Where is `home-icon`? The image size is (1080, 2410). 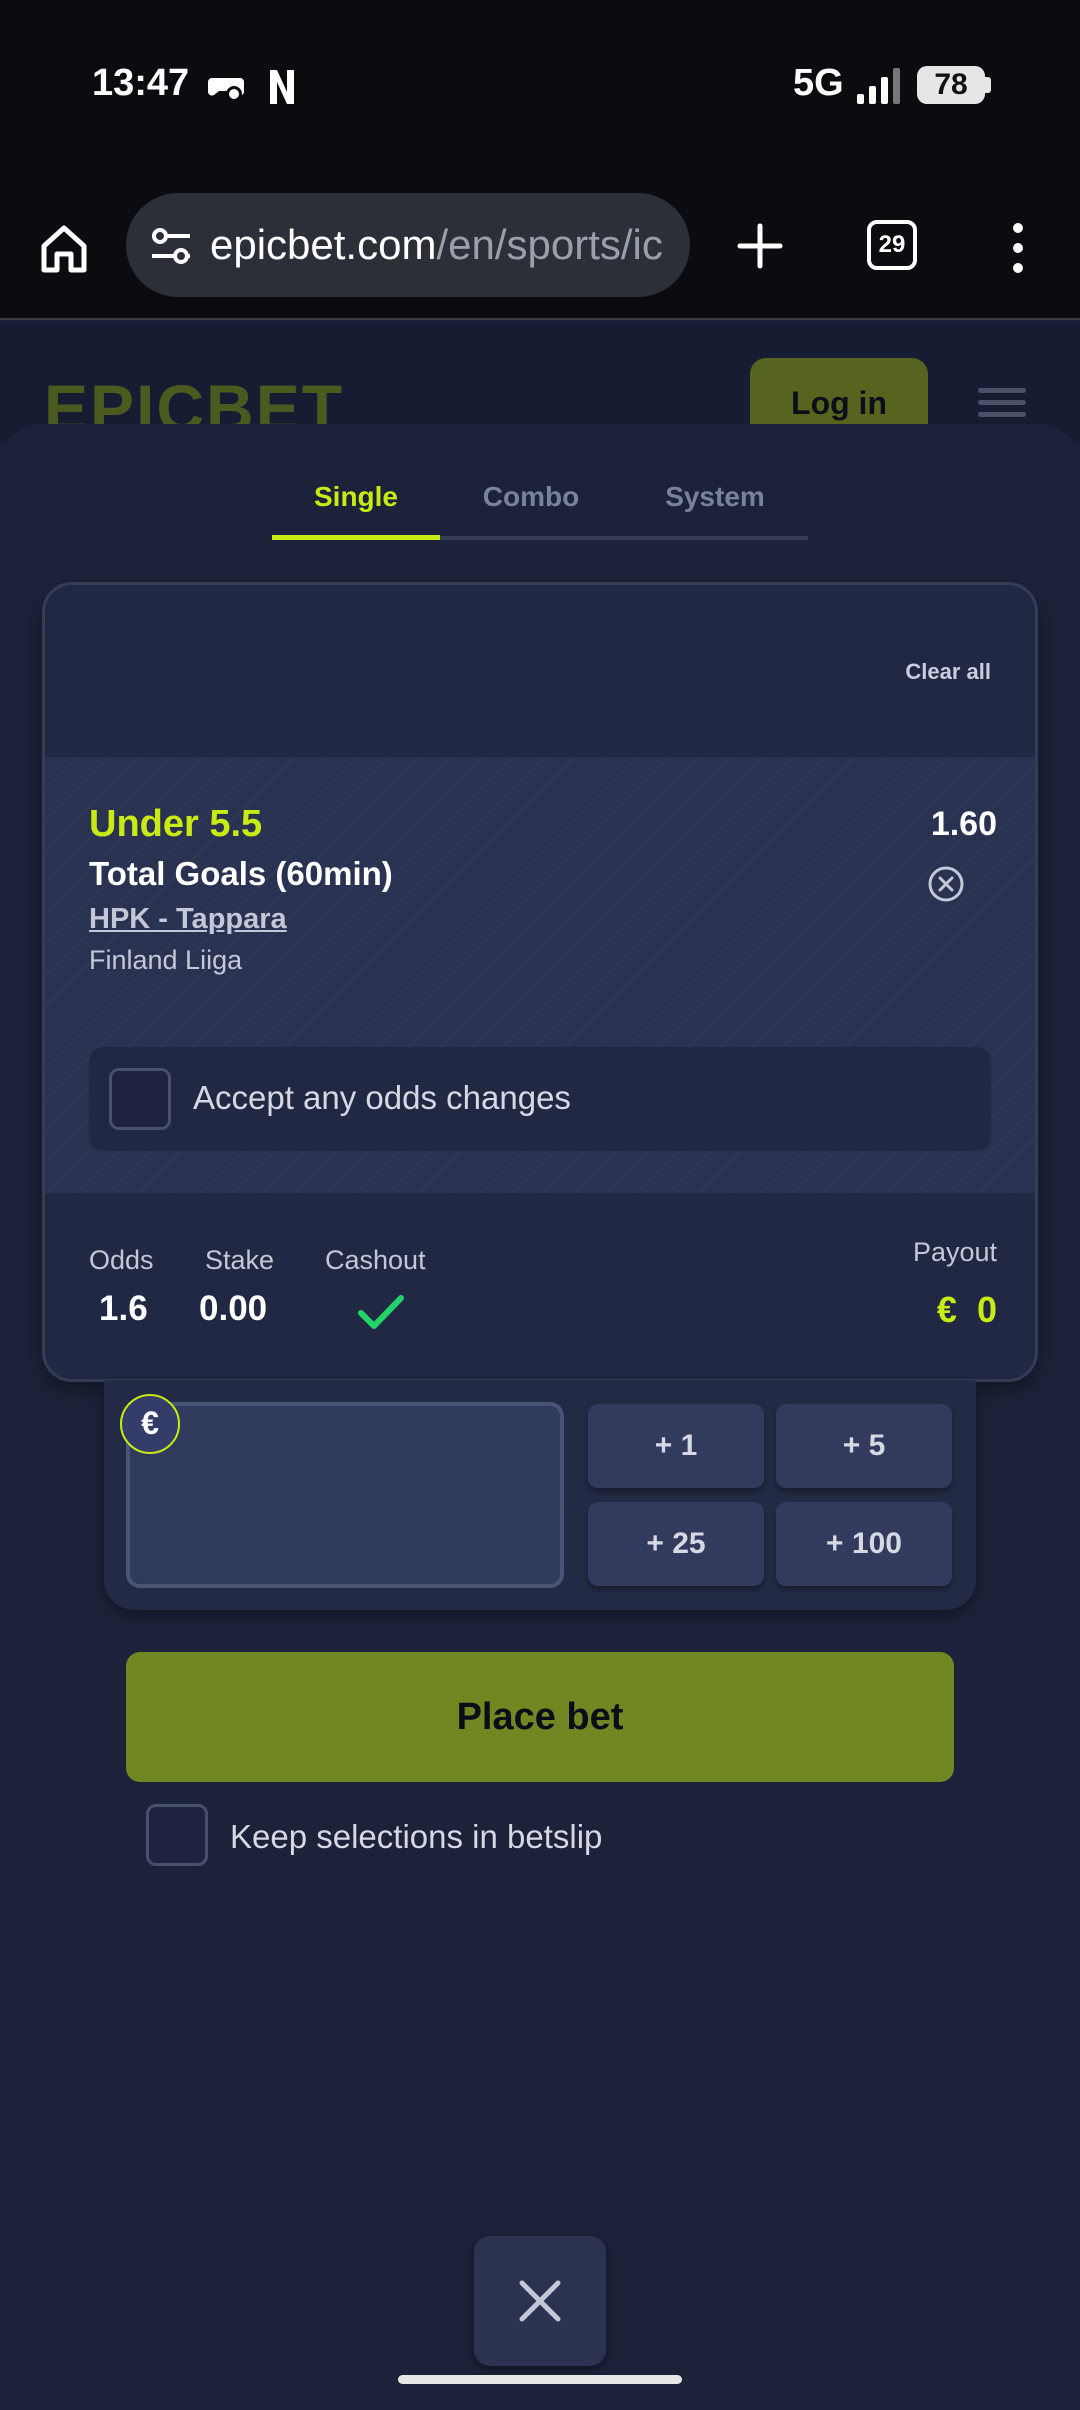
home-icon is located at coordinates (64, 248).